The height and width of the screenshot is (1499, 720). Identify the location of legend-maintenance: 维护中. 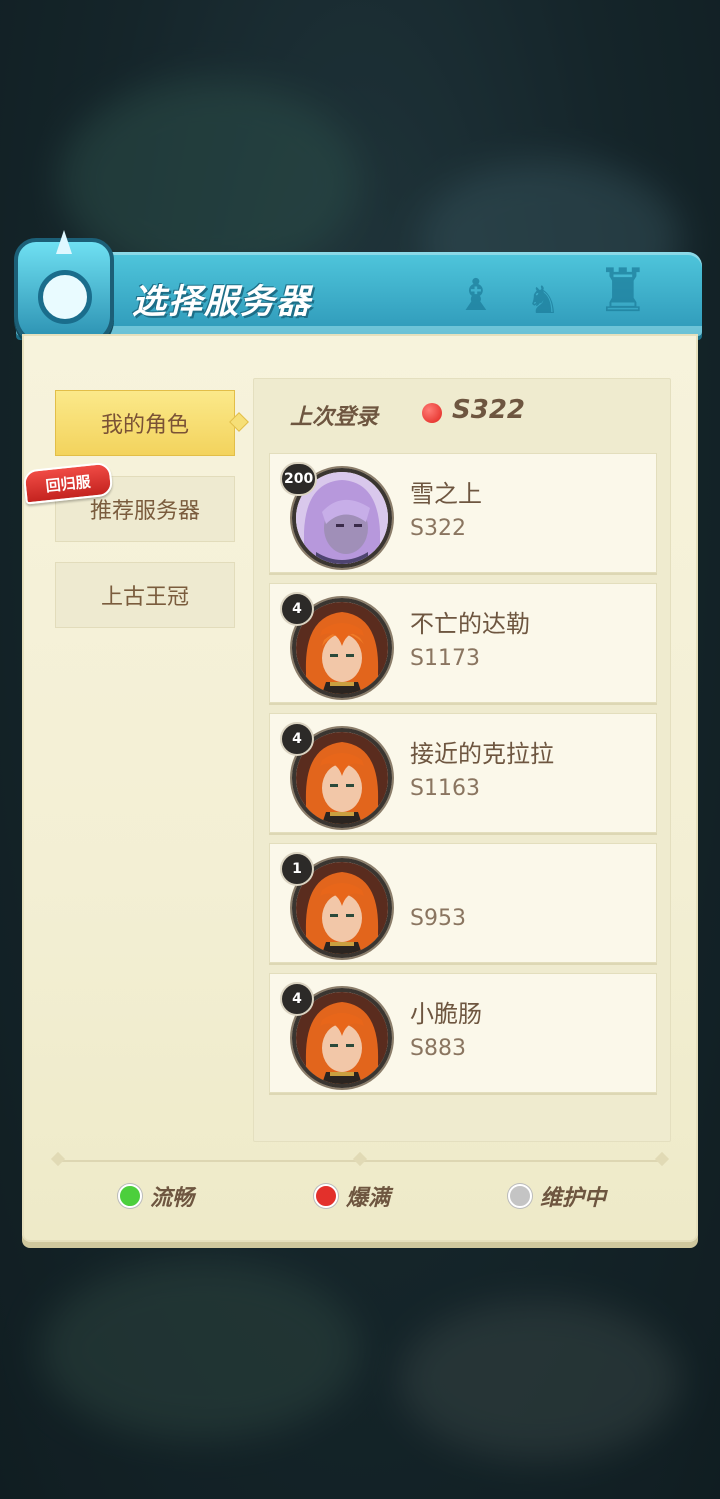
(557, 1196).